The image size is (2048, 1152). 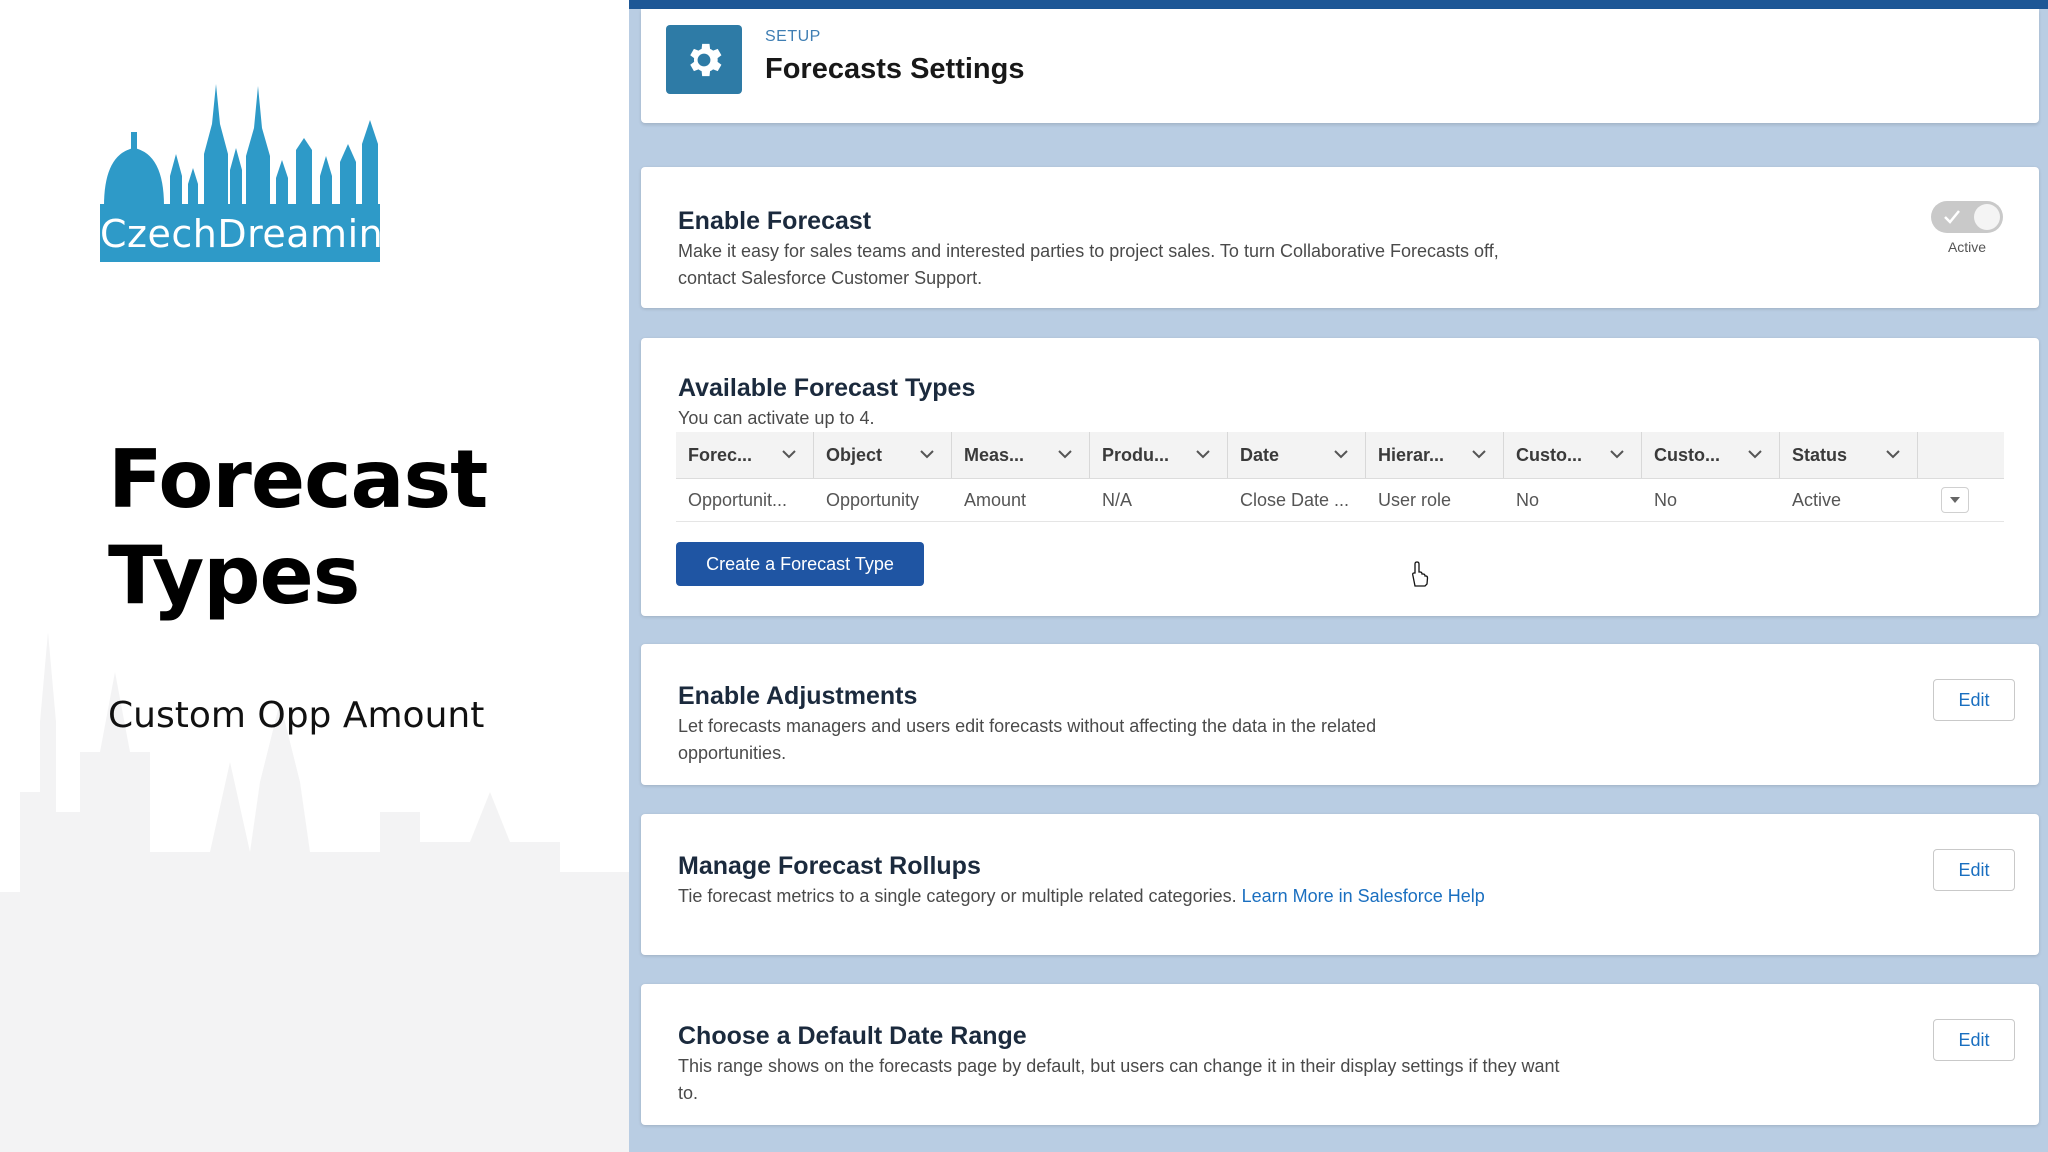 I want to click on create-forecast-type-button: Create a Forecast Type, so click(x=800, y=564).